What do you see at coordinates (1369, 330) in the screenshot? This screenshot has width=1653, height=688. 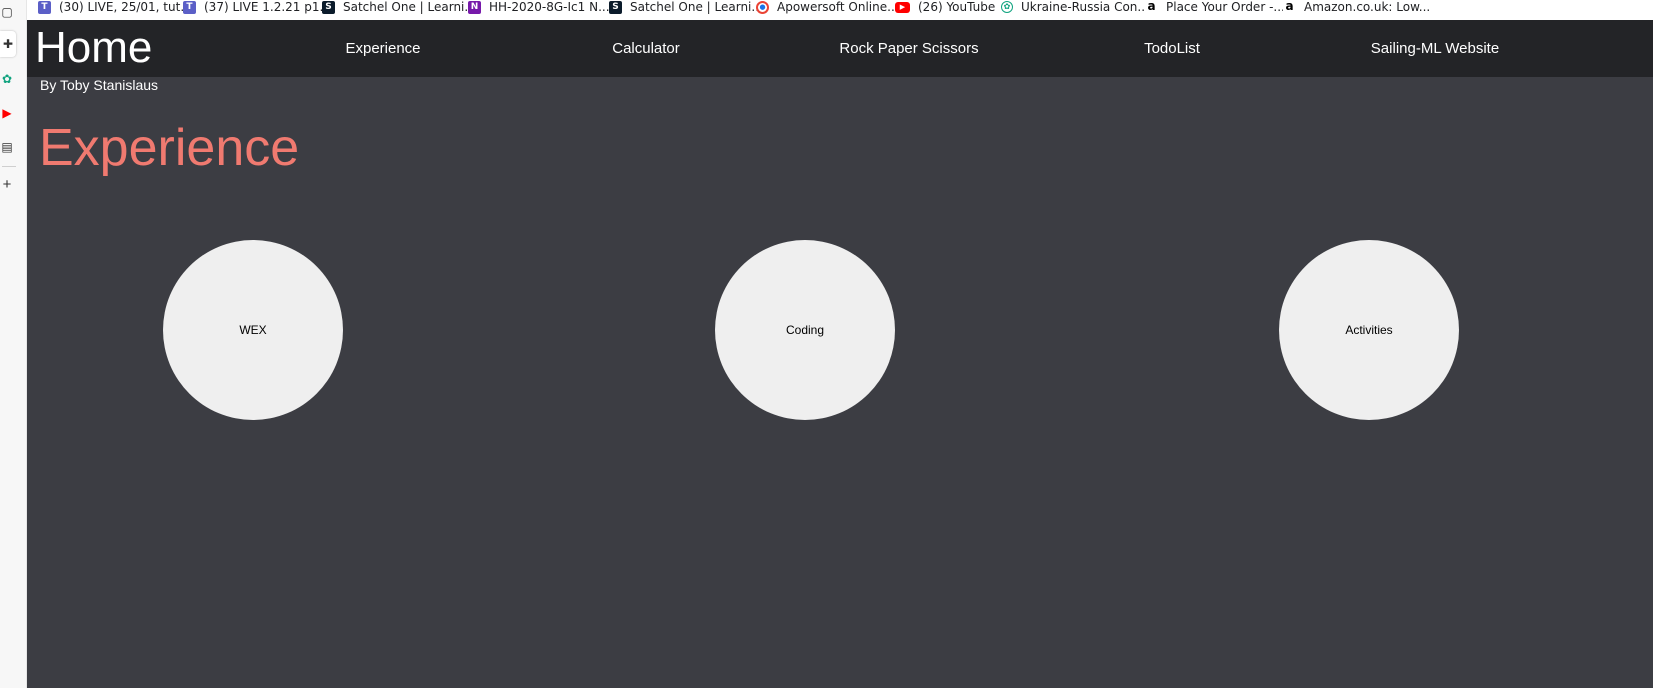 I see `circle-button-activities: Activities` at bounding box center [1369, 330].